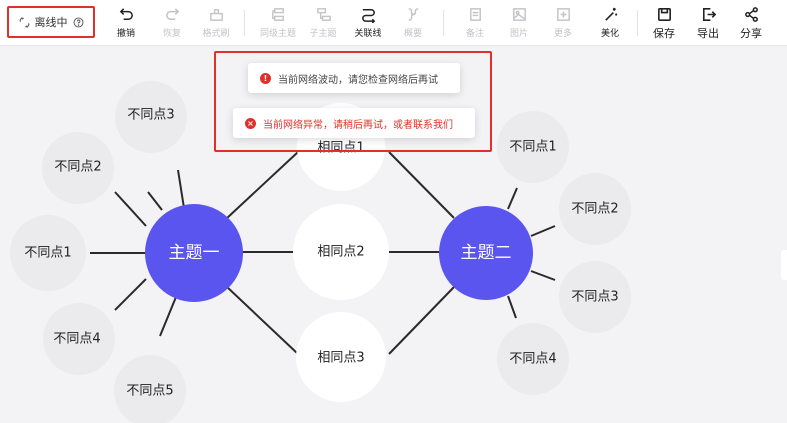 The height and width of the screenshot is (423, 787). Describe the element at coordinates (358, 80) in the screenshot. I see `warning-toast-text: 当前网络波动，请您检查网络后再试` at that location.